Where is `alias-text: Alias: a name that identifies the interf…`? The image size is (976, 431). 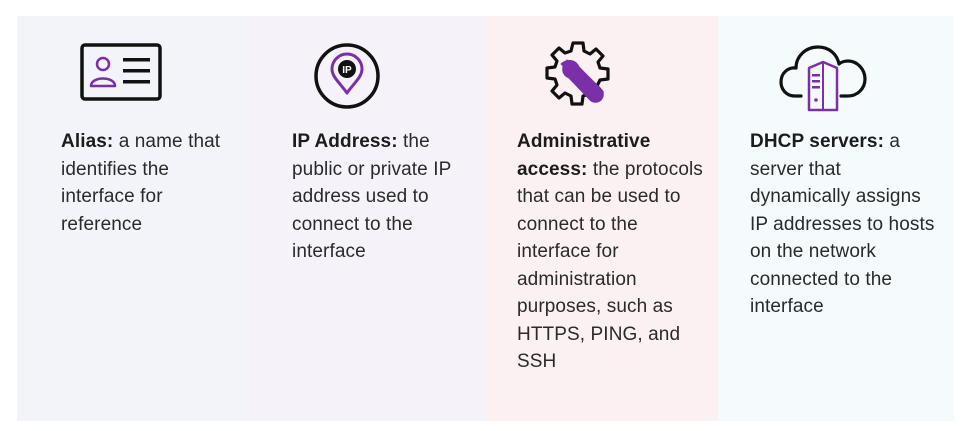 alias-text: Alias: a name that identifies the interf… is located at coordinates (148, 183).